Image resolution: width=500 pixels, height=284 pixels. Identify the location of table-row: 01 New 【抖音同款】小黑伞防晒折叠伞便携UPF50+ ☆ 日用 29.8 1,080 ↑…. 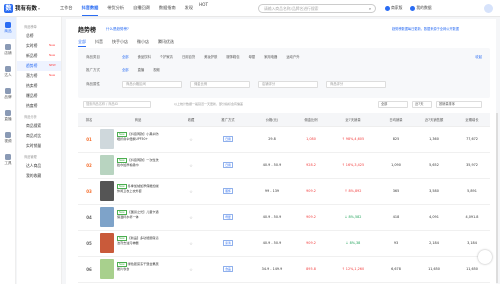
(284, 139).